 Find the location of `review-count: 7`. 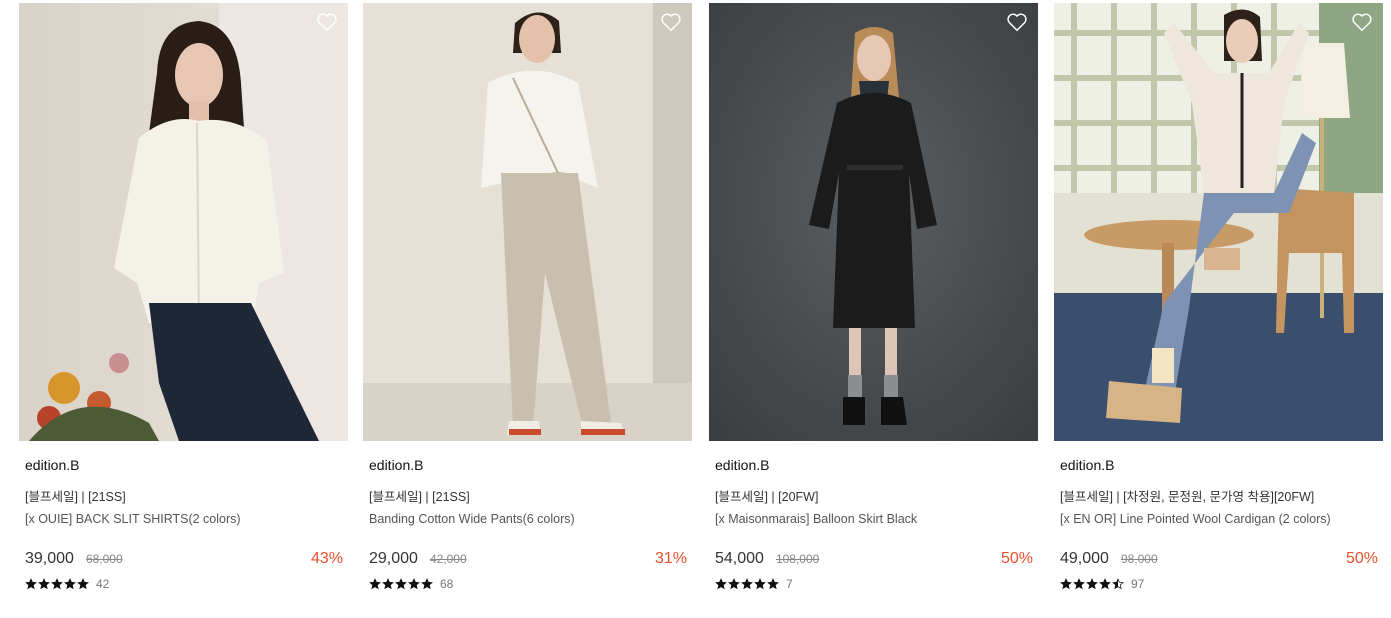

review-count: 7 is located at coordinates (789, 584).